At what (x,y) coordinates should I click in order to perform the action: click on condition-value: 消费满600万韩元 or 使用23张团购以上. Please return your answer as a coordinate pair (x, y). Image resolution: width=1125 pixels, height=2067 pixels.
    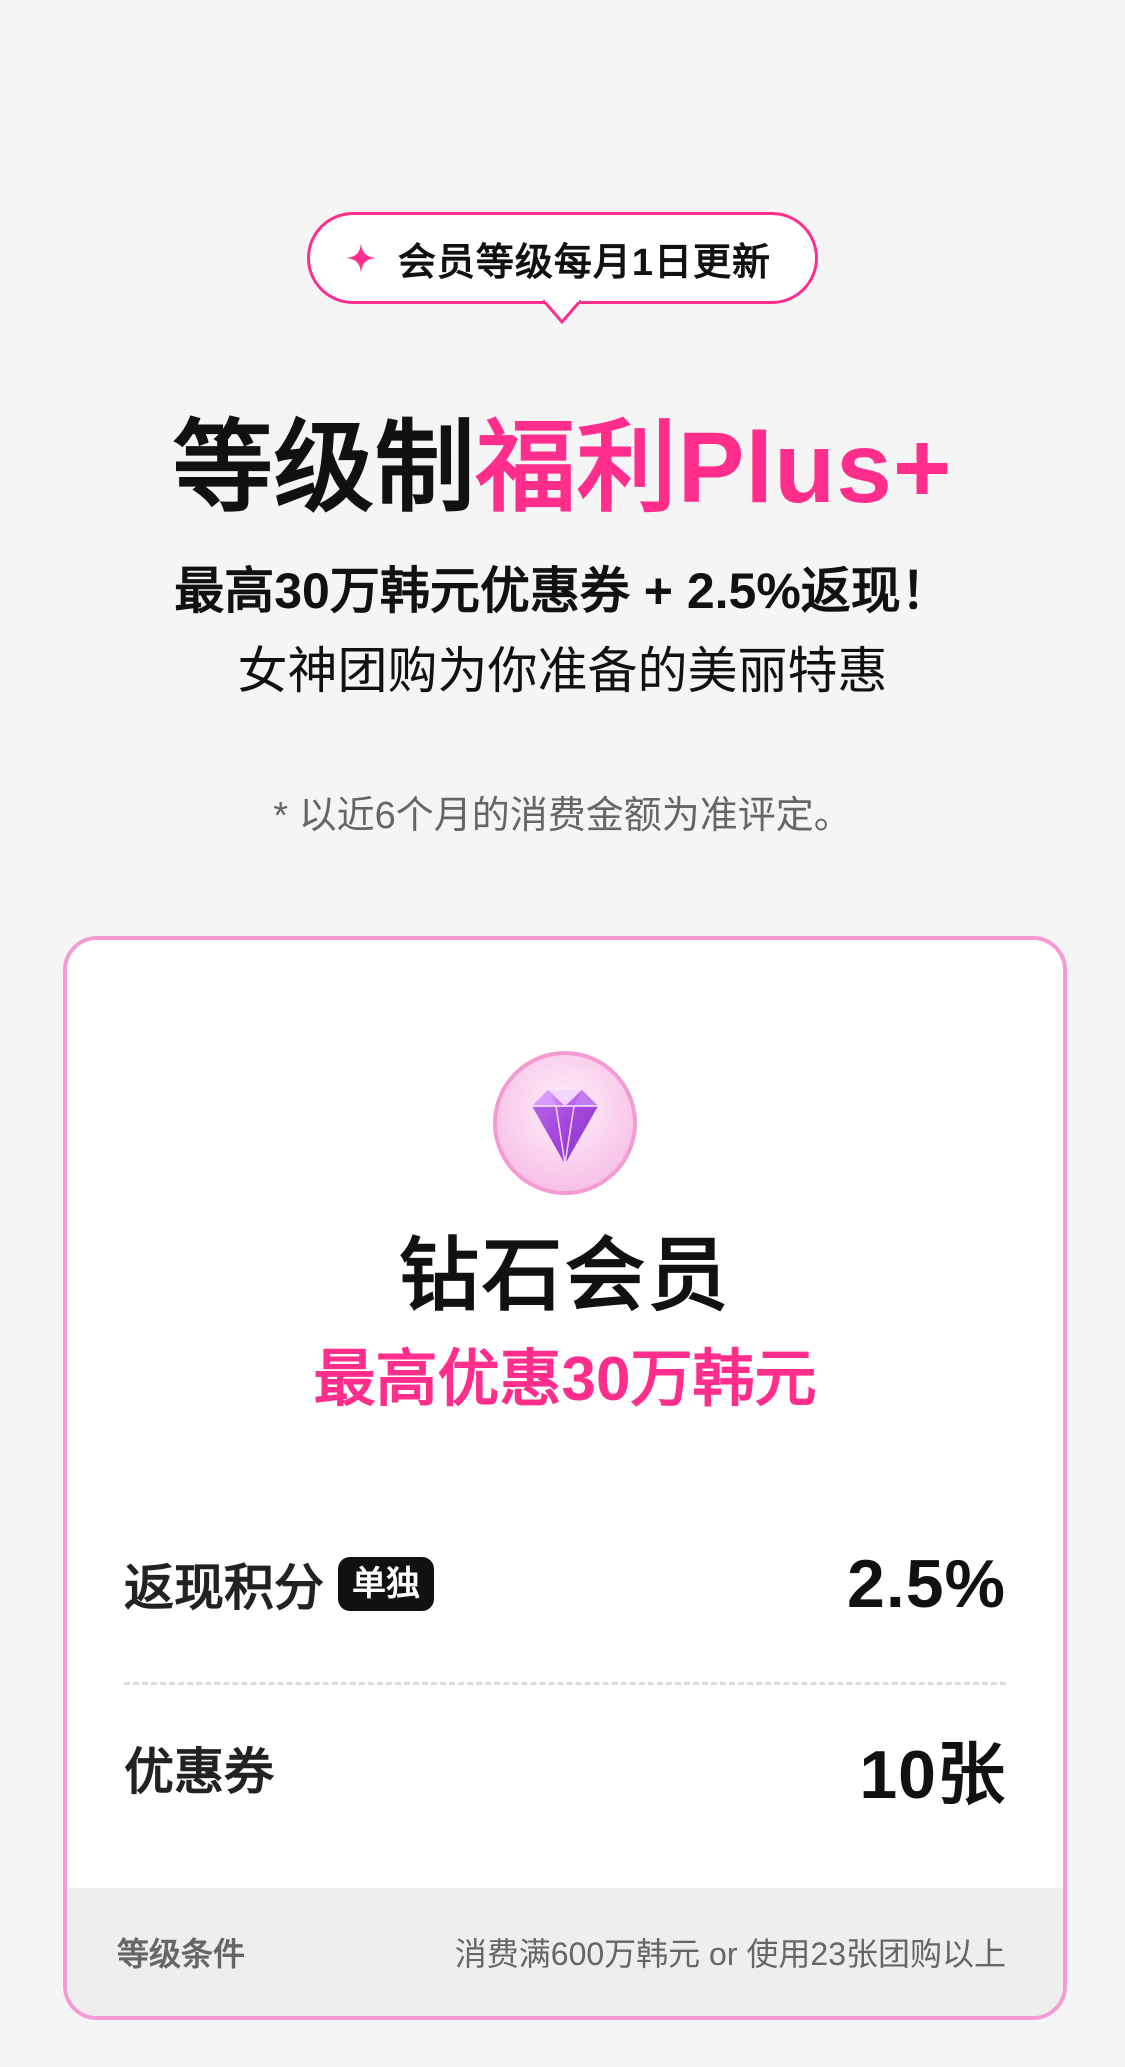
    Looking at the image, I should click on (730, 1954).